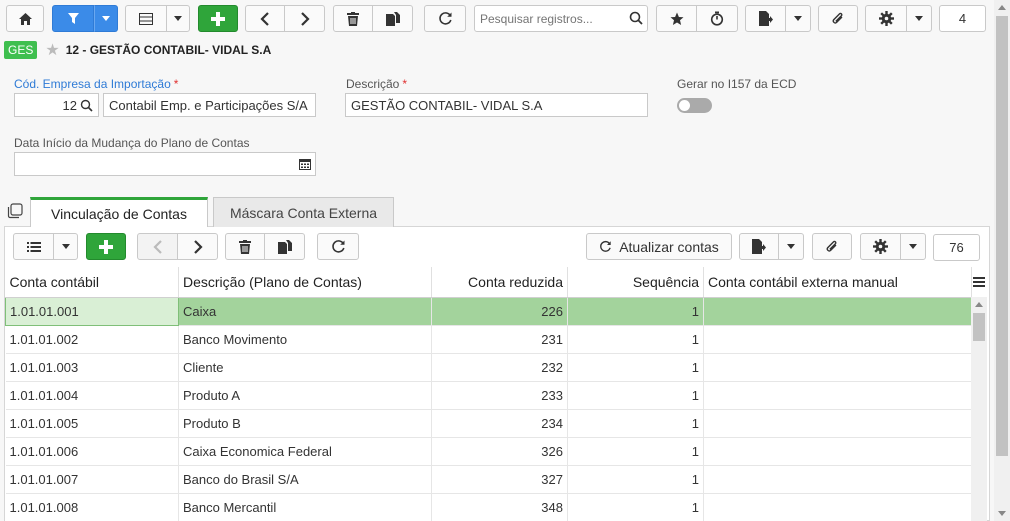 The width and height of the screenshot is (1010, 521). What do you see at coordinates (305, 367) in the screenshot?
I see `cell-descricao: Cliente` at bounding box center [305, 367].